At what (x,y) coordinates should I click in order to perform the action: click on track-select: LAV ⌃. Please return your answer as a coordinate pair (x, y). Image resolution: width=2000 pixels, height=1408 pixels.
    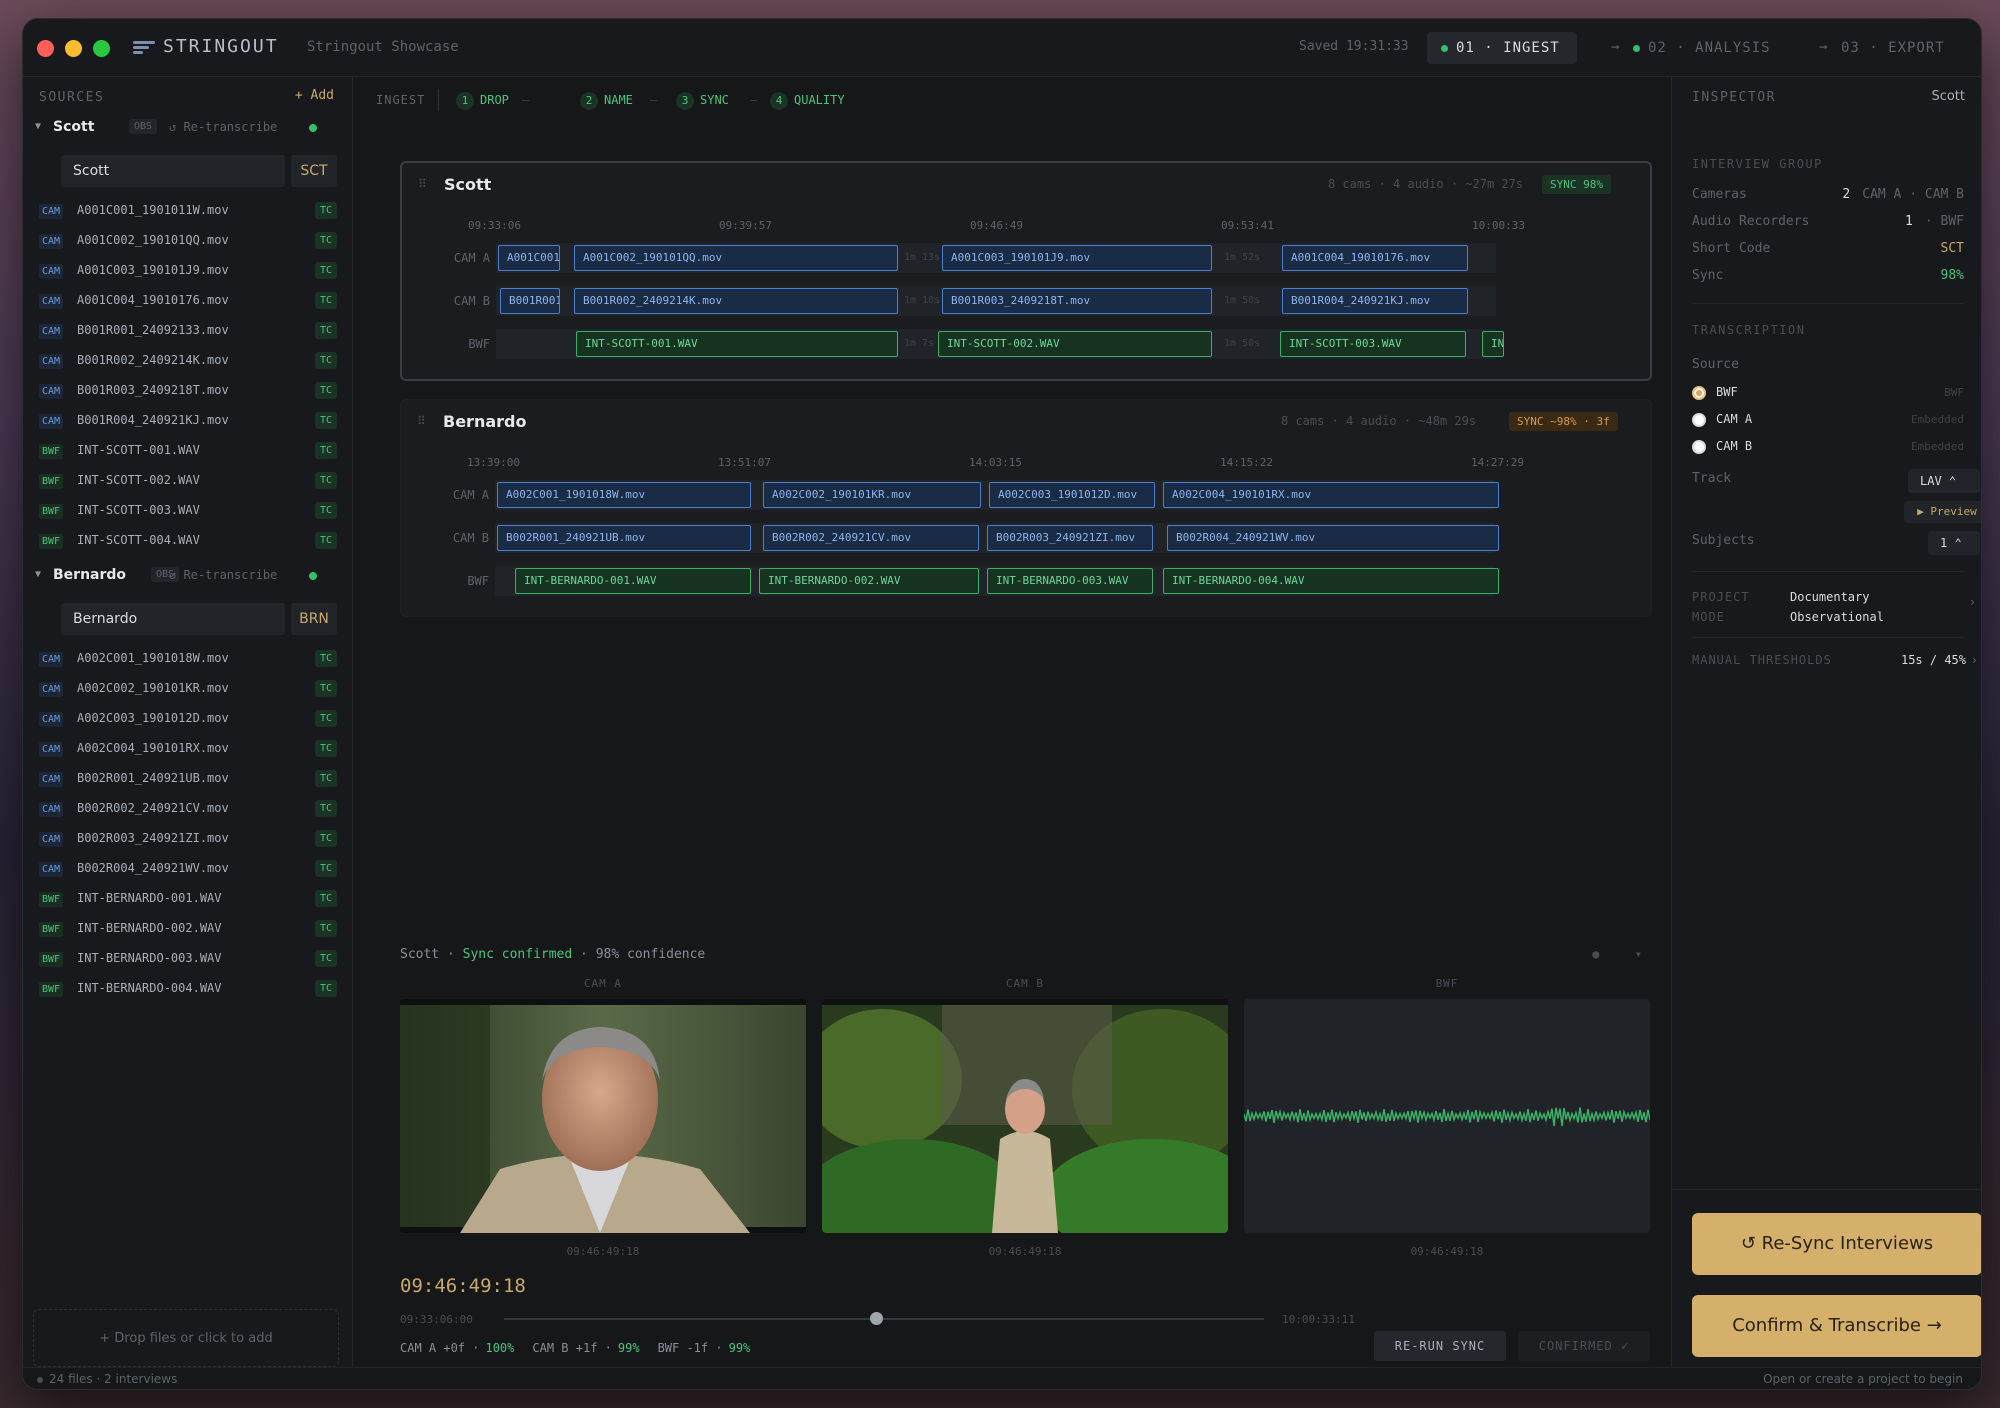
    Looking at the image, I should click on (1944, 481).